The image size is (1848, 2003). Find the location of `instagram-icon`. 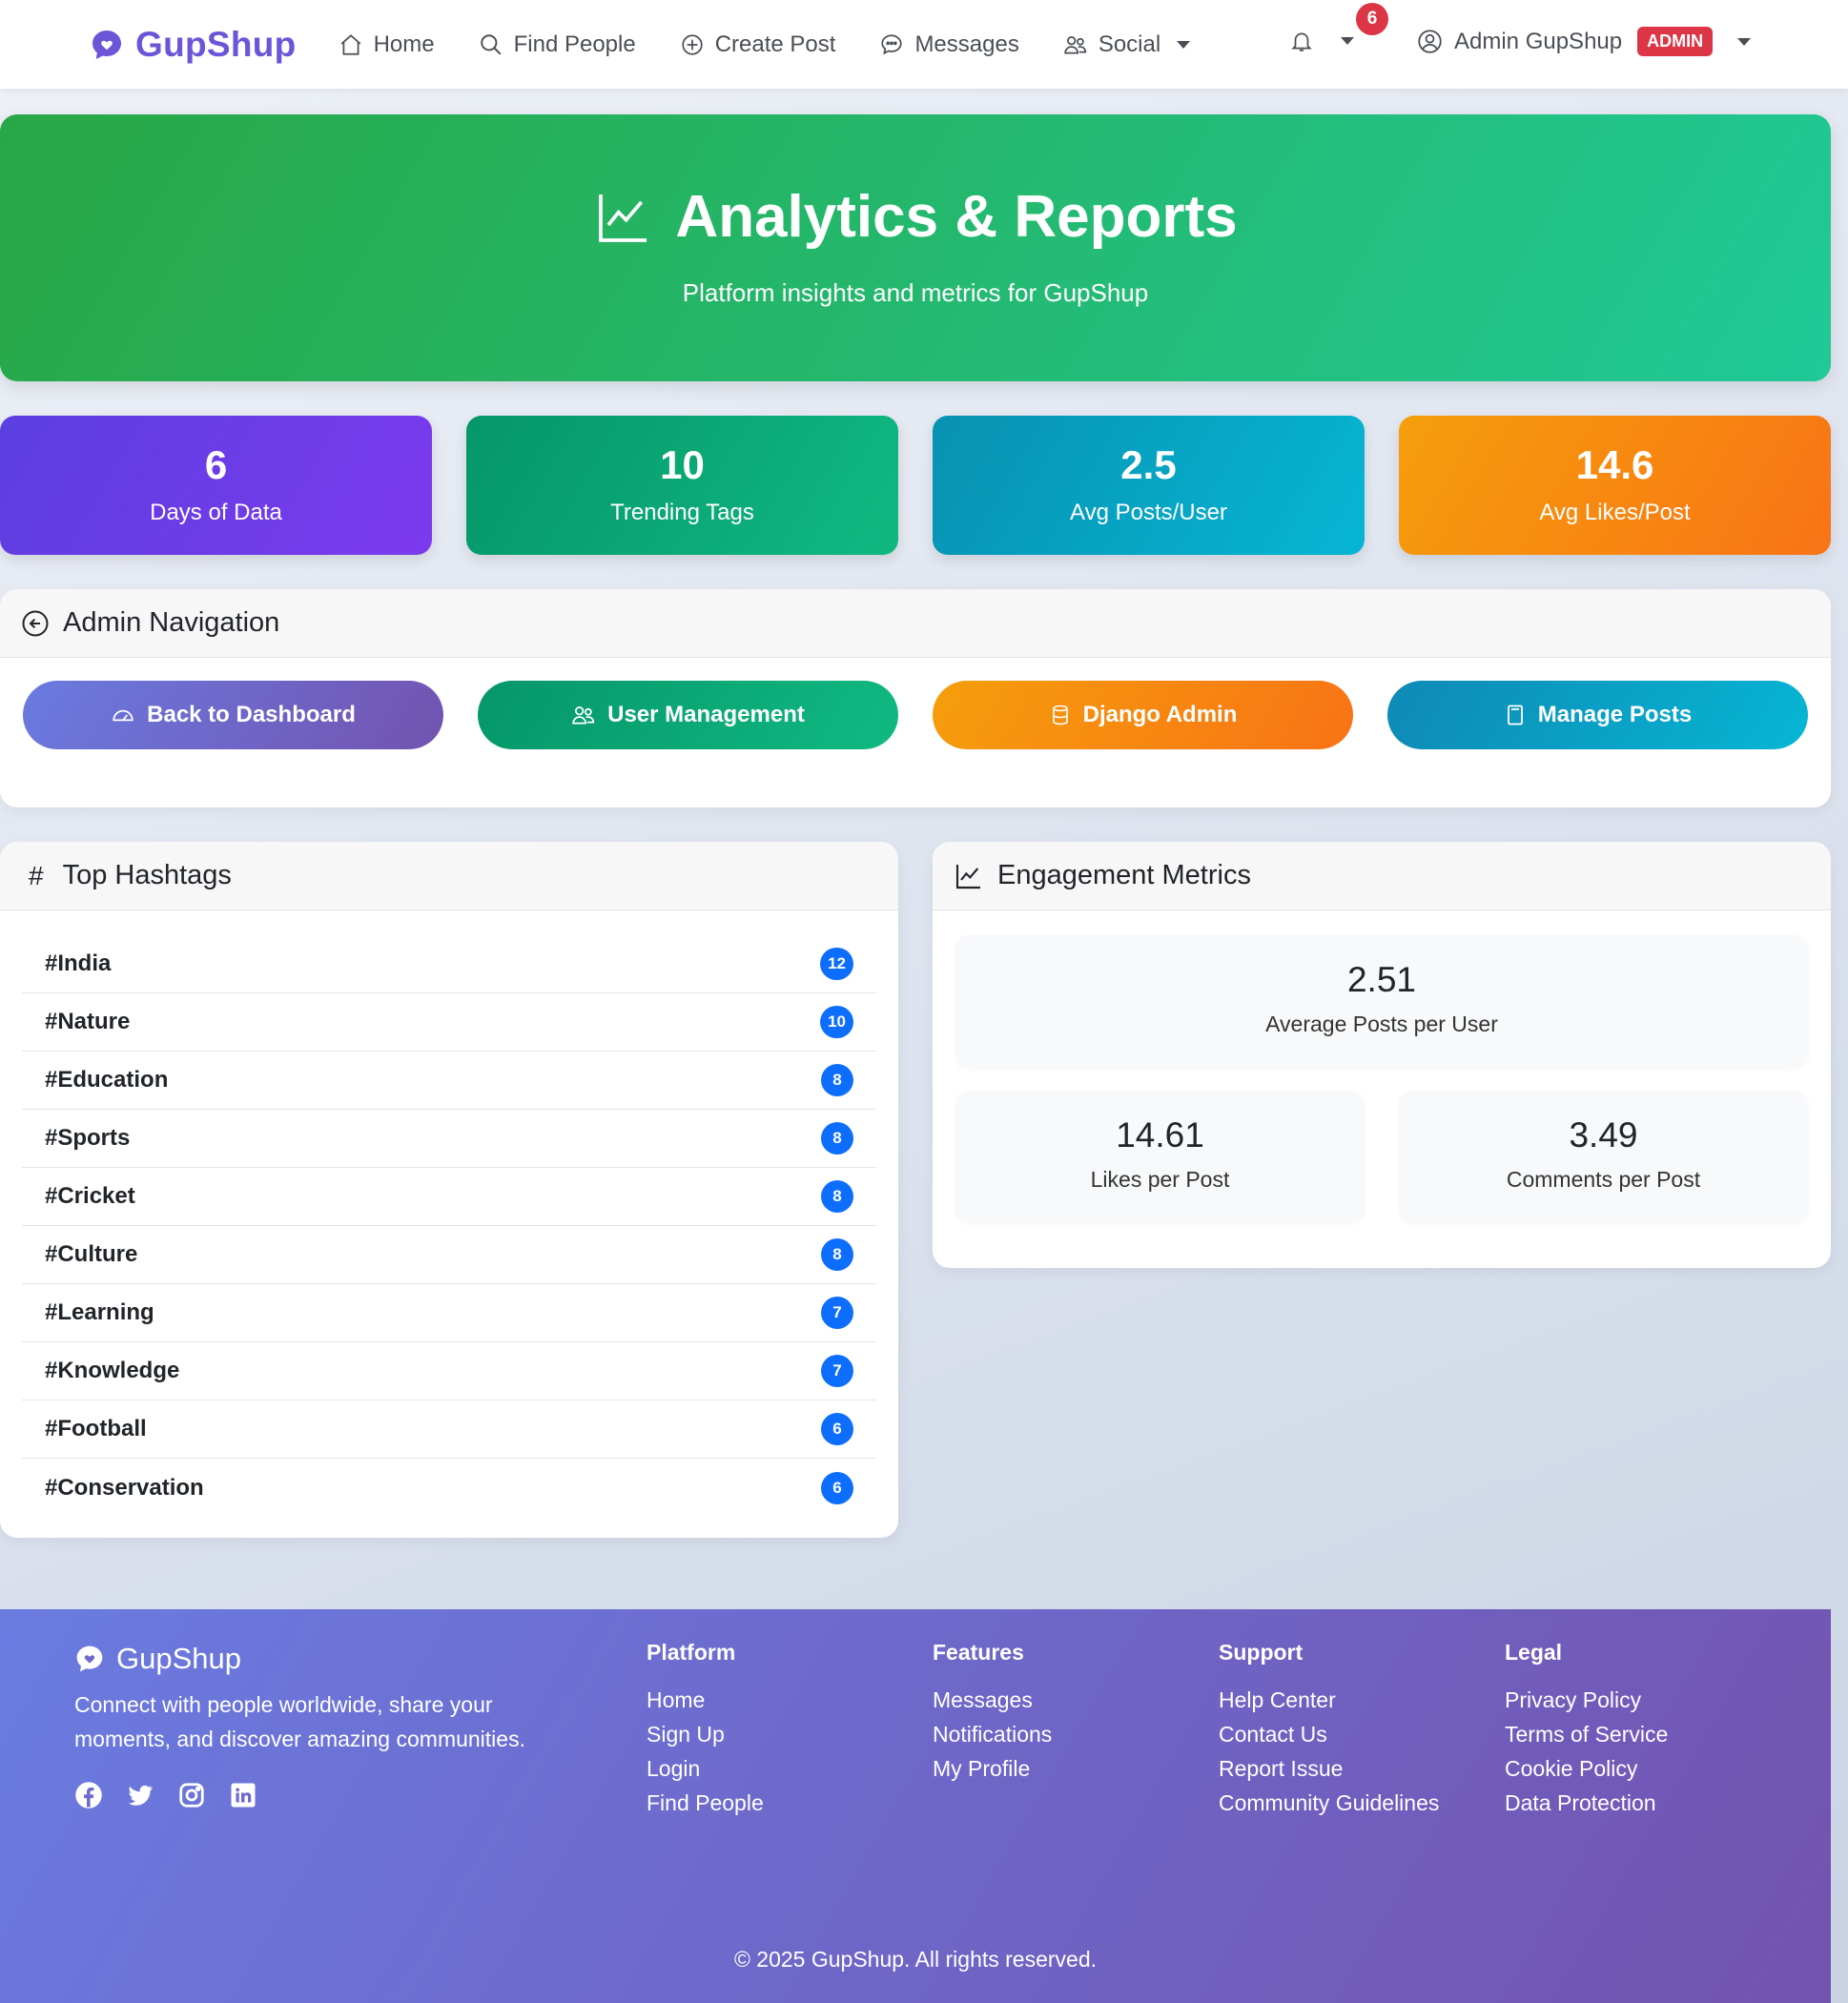

instagram-icon is located at coordinates (191, 1795).